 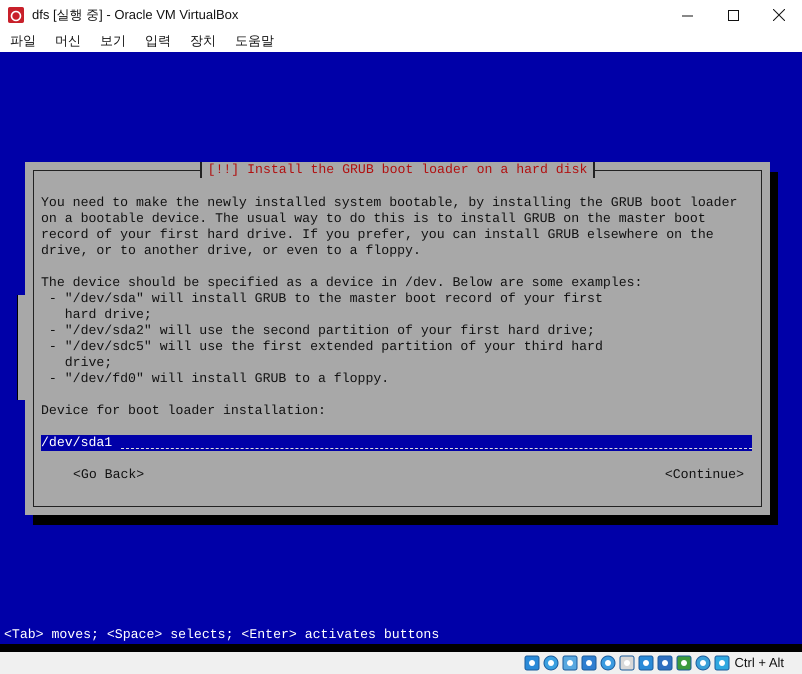 I want to click on dialog-text-line: - "/dev/sdc5" will use the first extended partition of your third hard, so click(x=326, y=347).